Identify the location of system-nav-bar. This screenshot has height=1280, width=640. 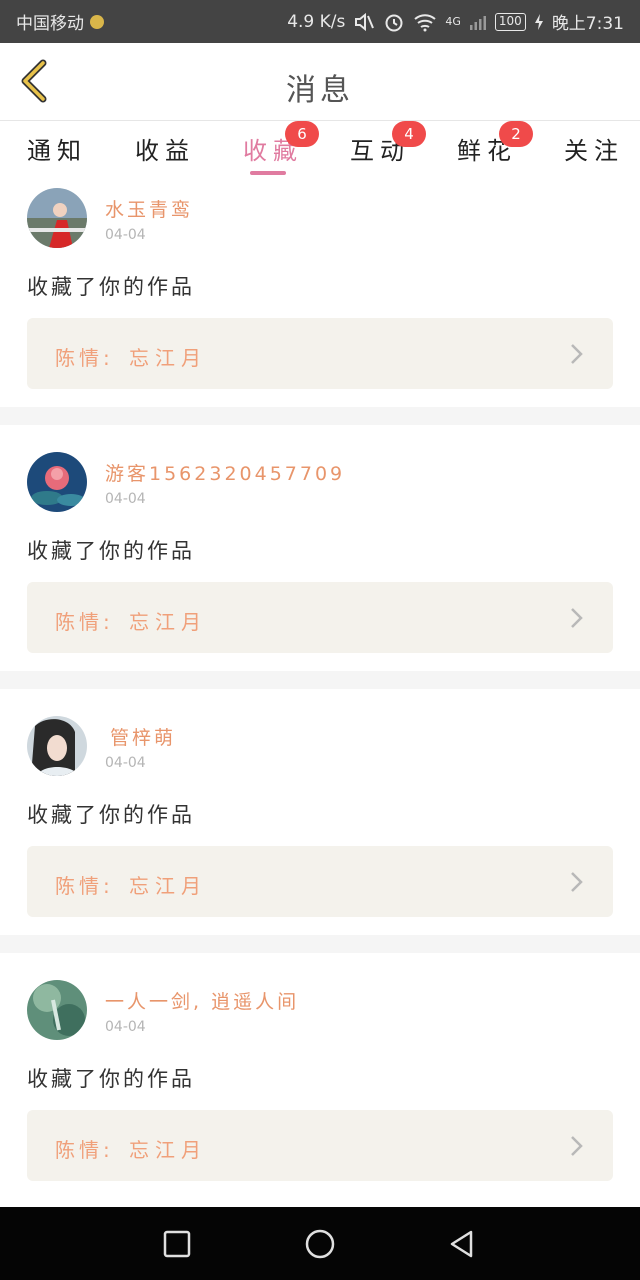
(320, 1243).